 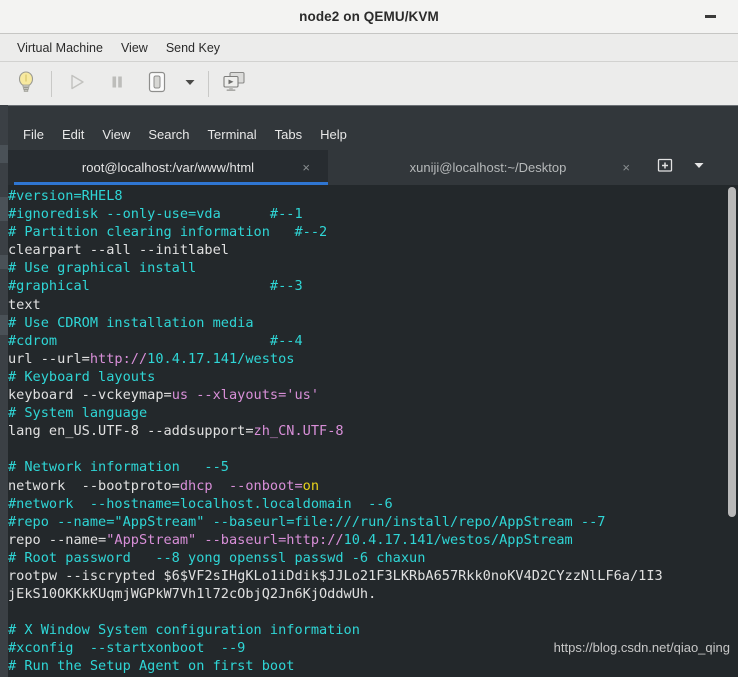 I want to click on terminal-span: --onboot=, so click(x=257, y=485).